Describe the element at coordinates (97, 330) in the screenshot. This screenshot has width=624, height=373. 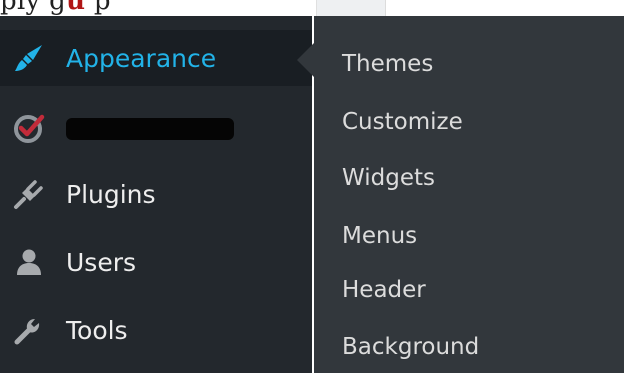
I see `sidebar-item-label: Tools` at that location.